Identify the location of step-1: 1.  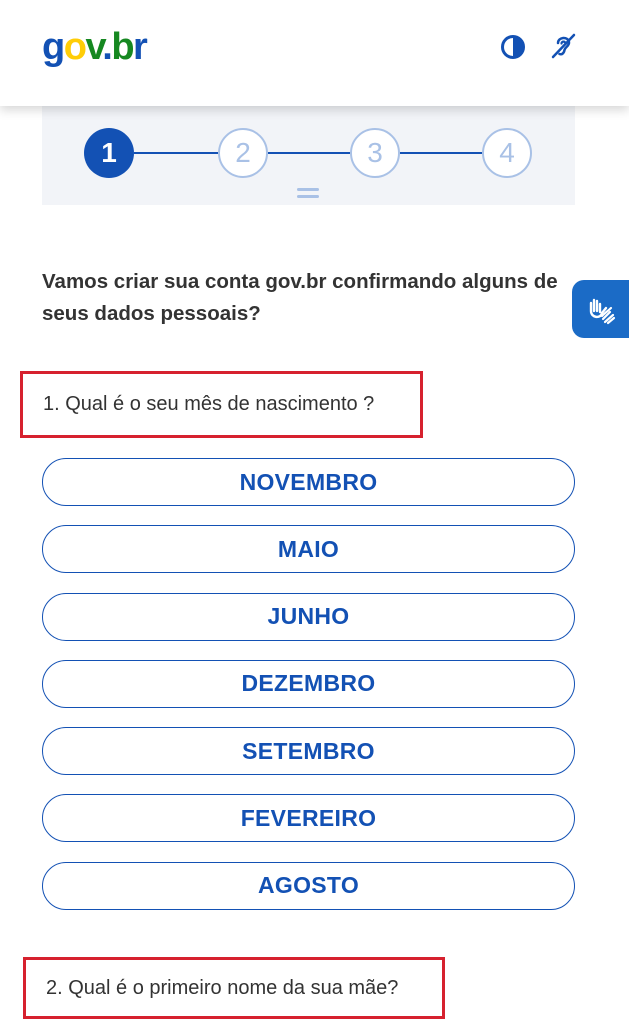
(109, 153).